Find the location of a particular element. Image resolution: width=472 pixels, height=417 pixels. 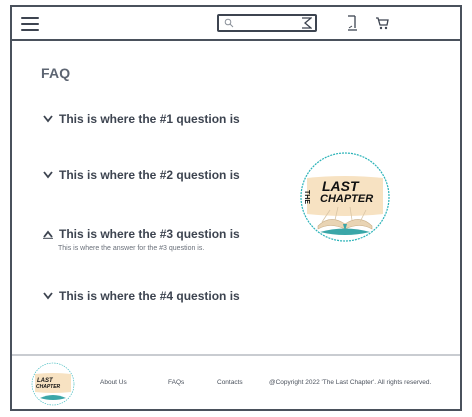

search-bar is located at coordinates (267, 23).